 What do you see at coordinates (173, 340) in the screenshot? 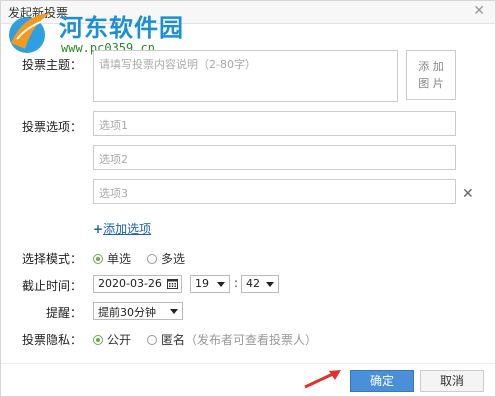
I see `privacy-anonymous-label: 匿名` at bounding box center [173, 340].